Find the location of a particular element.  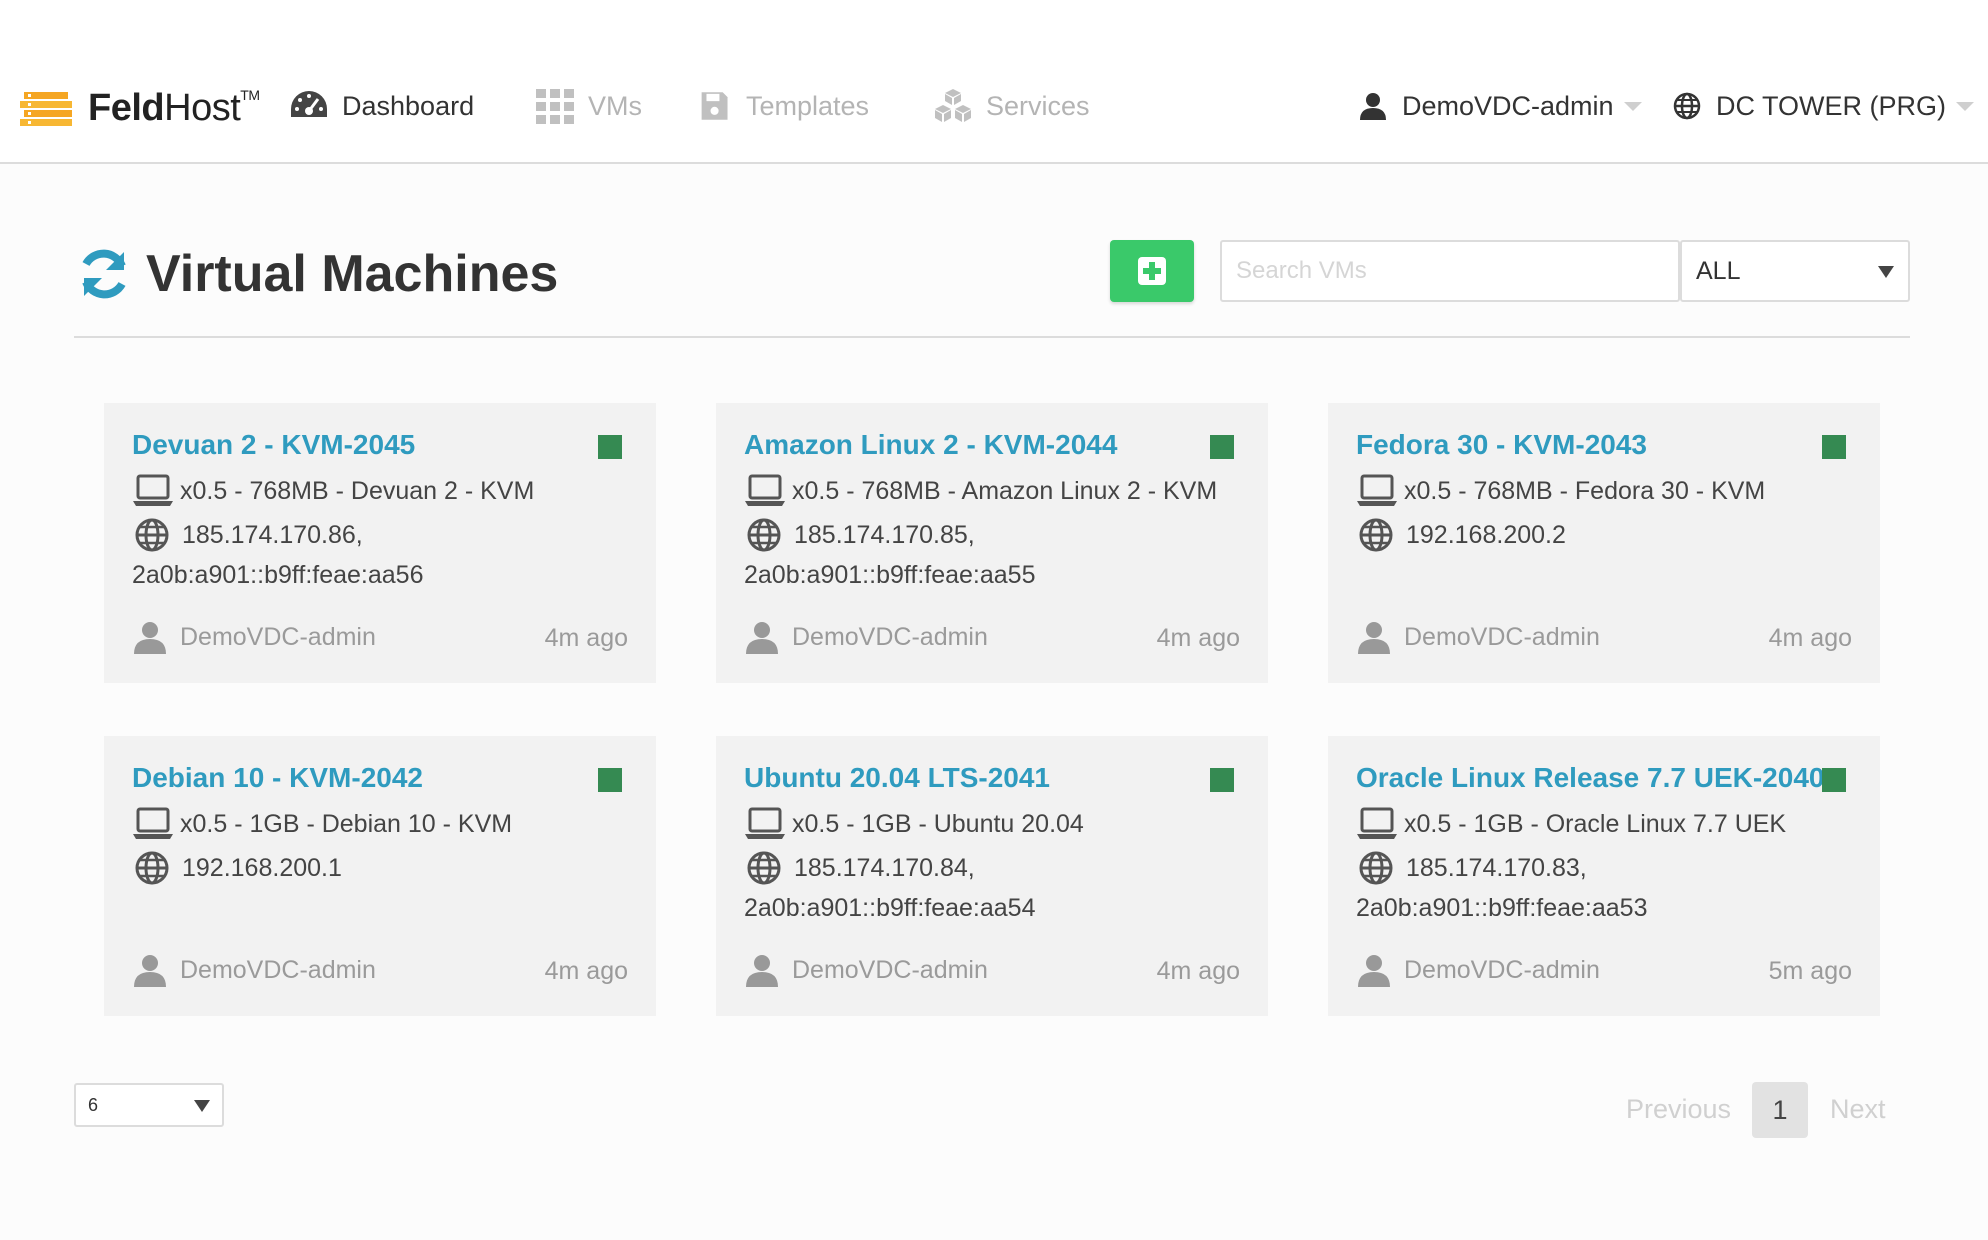

search-input is located at coordinates (1450, 271).